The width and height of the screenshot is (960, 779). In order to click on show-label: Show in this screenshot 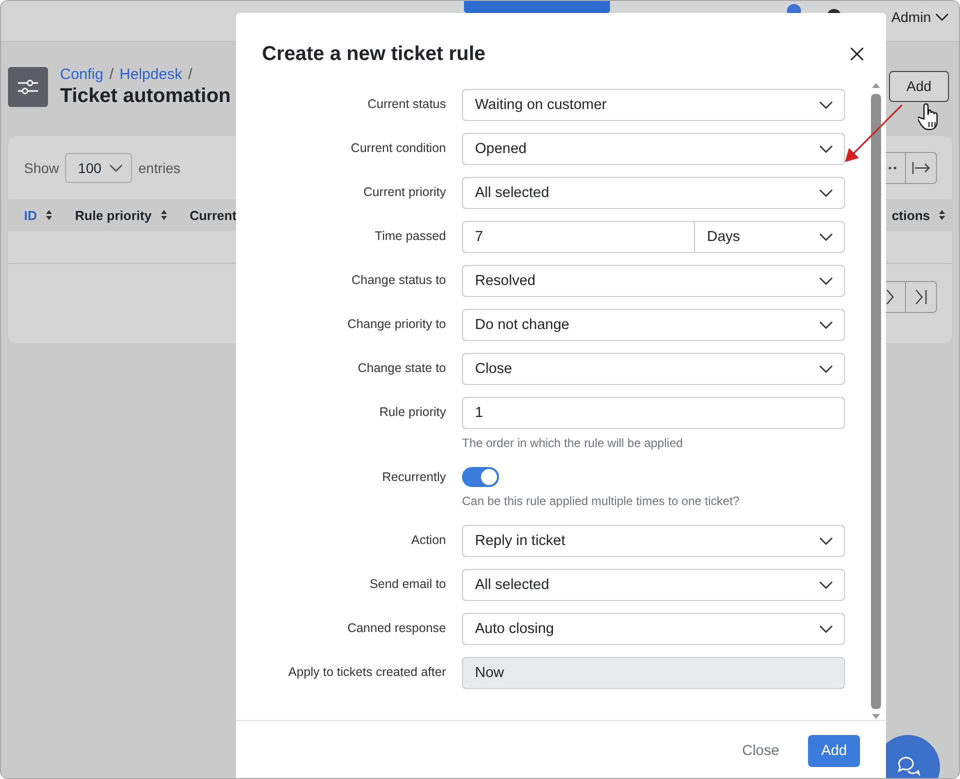, I will do `click(42, 168)`.